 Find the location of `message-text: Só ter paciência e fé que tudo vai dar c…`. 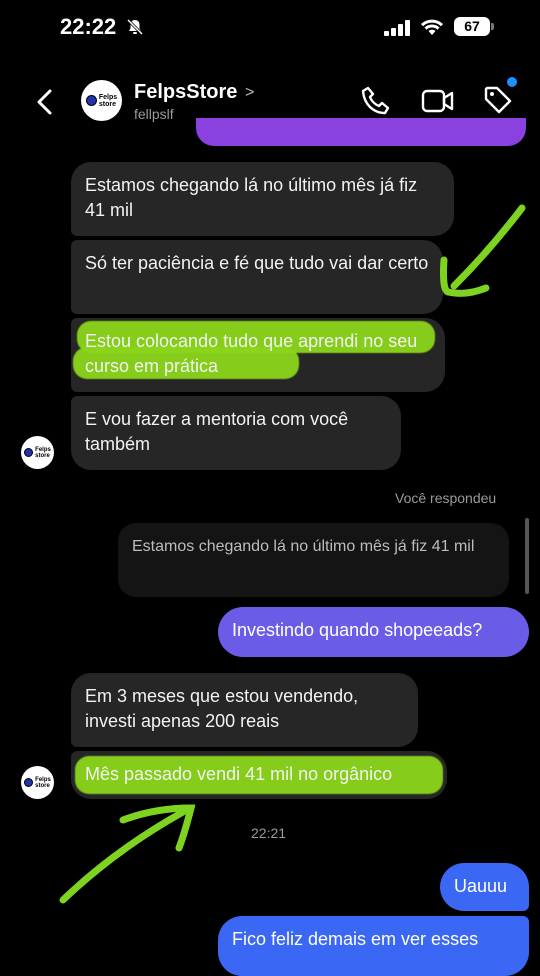

message-text: Só ter paciência e fé que tudo vai dar c… is located at coordinates (257, 263).